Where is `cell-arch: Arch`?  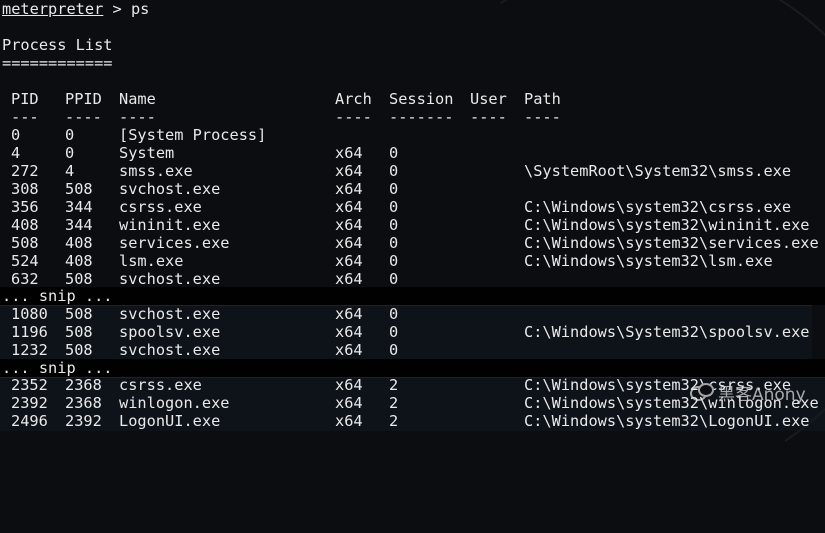 cell-arch: Arch is located at coordinates (353, 99).